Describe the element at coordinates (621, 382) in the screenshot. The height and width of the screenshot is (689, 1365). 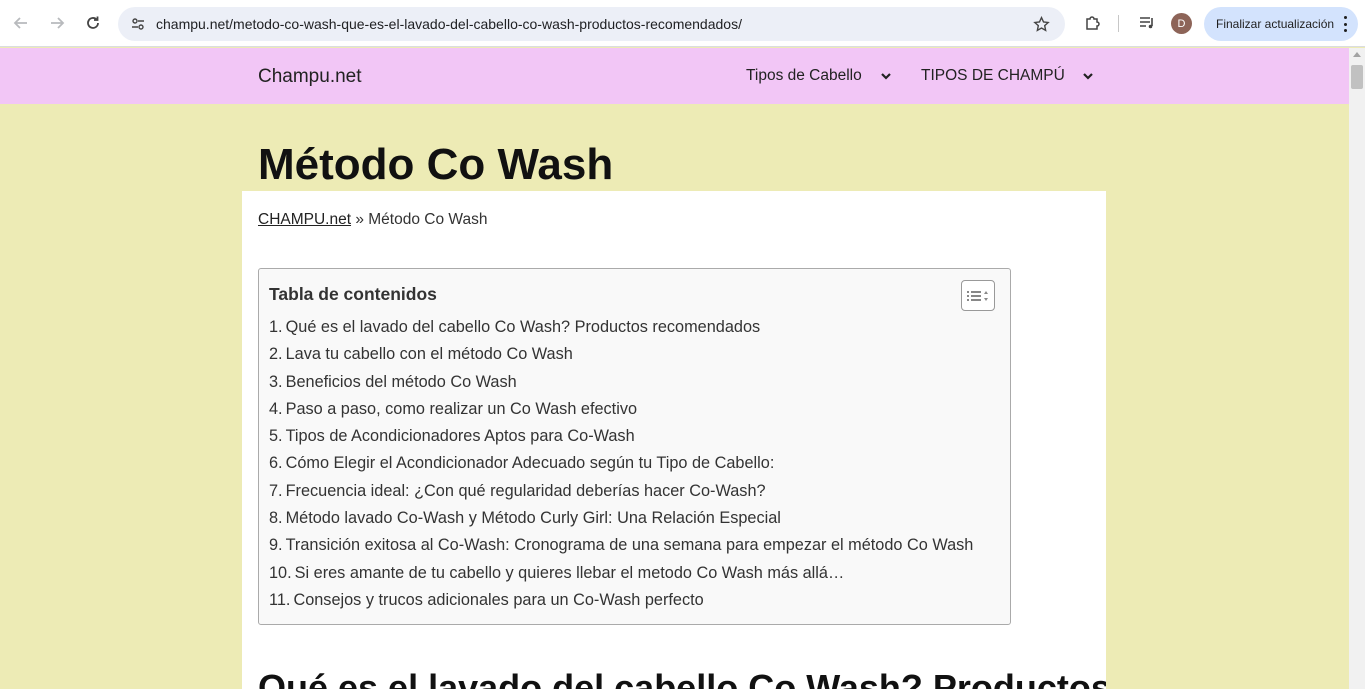
I see `toc-item: 3. Beneficios del método Co Wash` at that location.